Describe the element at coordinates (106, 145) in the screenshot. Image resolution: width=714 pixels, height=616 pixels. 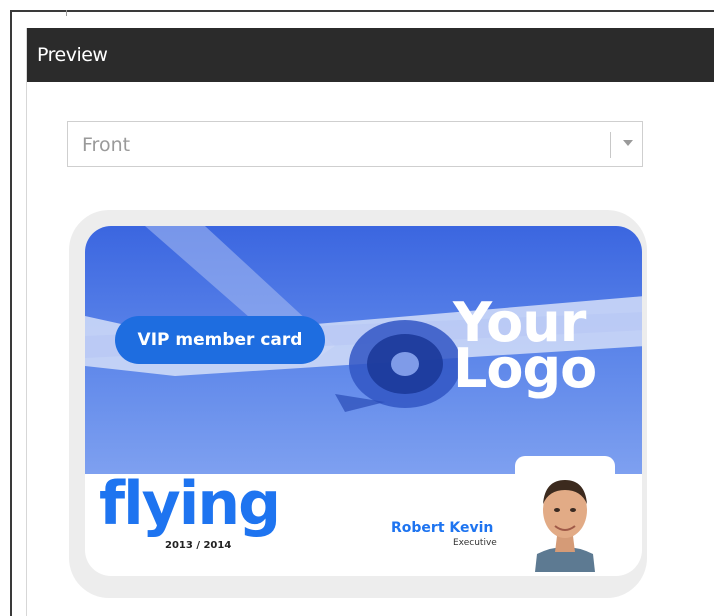
I see `card-side-select-value: Front` at that location.